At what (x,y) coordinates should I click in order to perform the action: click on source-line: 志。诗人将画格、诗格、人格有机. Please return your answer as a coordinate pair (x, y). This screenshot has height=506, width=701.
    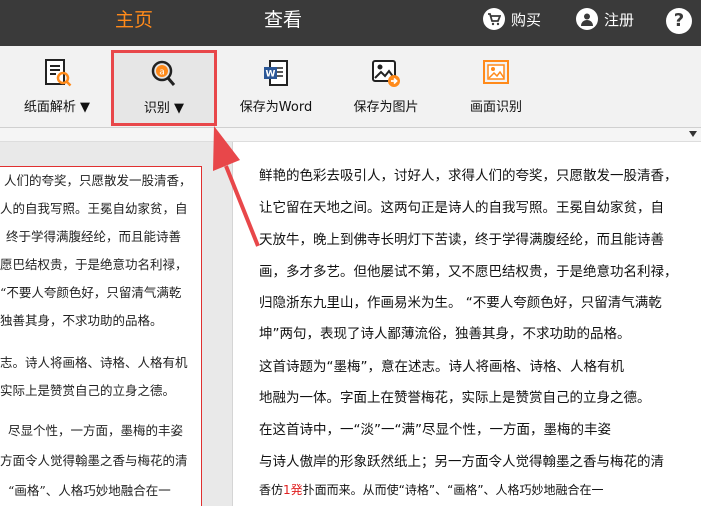
    Looking at the image, I should click on (94, 362).